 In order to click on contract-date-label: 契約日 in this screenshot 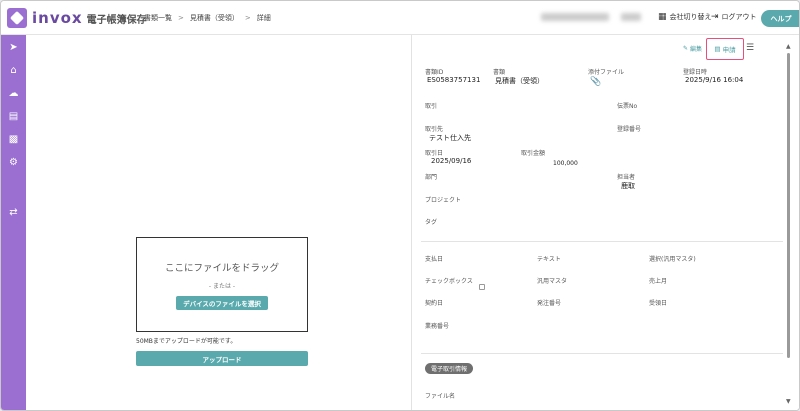, I will do `click(434, 303)`.